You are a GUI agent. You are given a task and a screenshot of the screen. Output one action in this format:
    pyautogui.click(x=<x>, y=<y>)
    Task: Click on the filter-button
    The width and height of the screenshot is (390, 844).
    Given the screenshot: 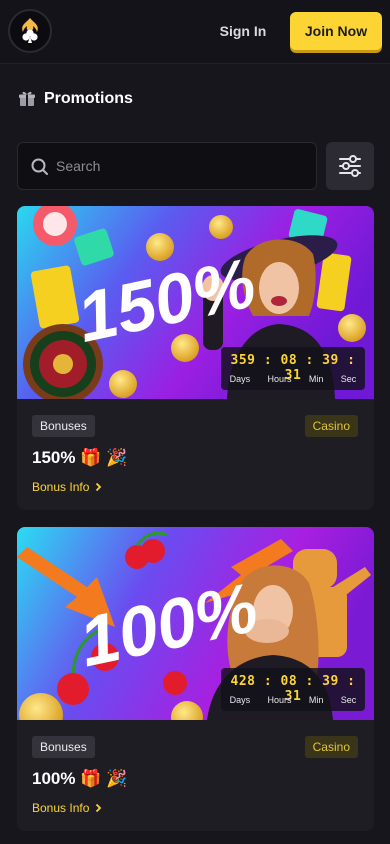 What is the action you would take?
    pyautogui.click(x=350, y=166)
    